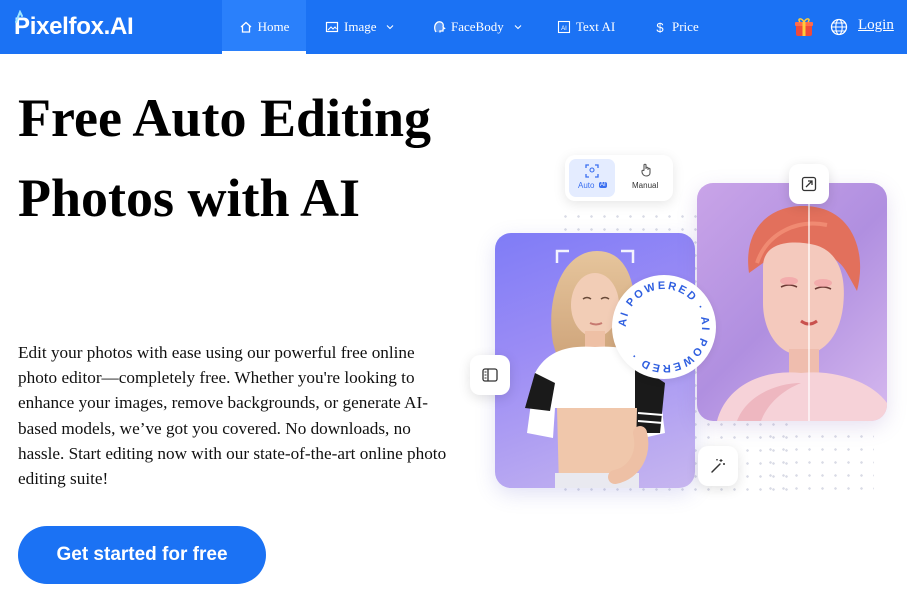  What do you see at coordinates (586, 185) in the screenshot?
I see `auto-mode-label: Auto` at bounding box center [586, 185].